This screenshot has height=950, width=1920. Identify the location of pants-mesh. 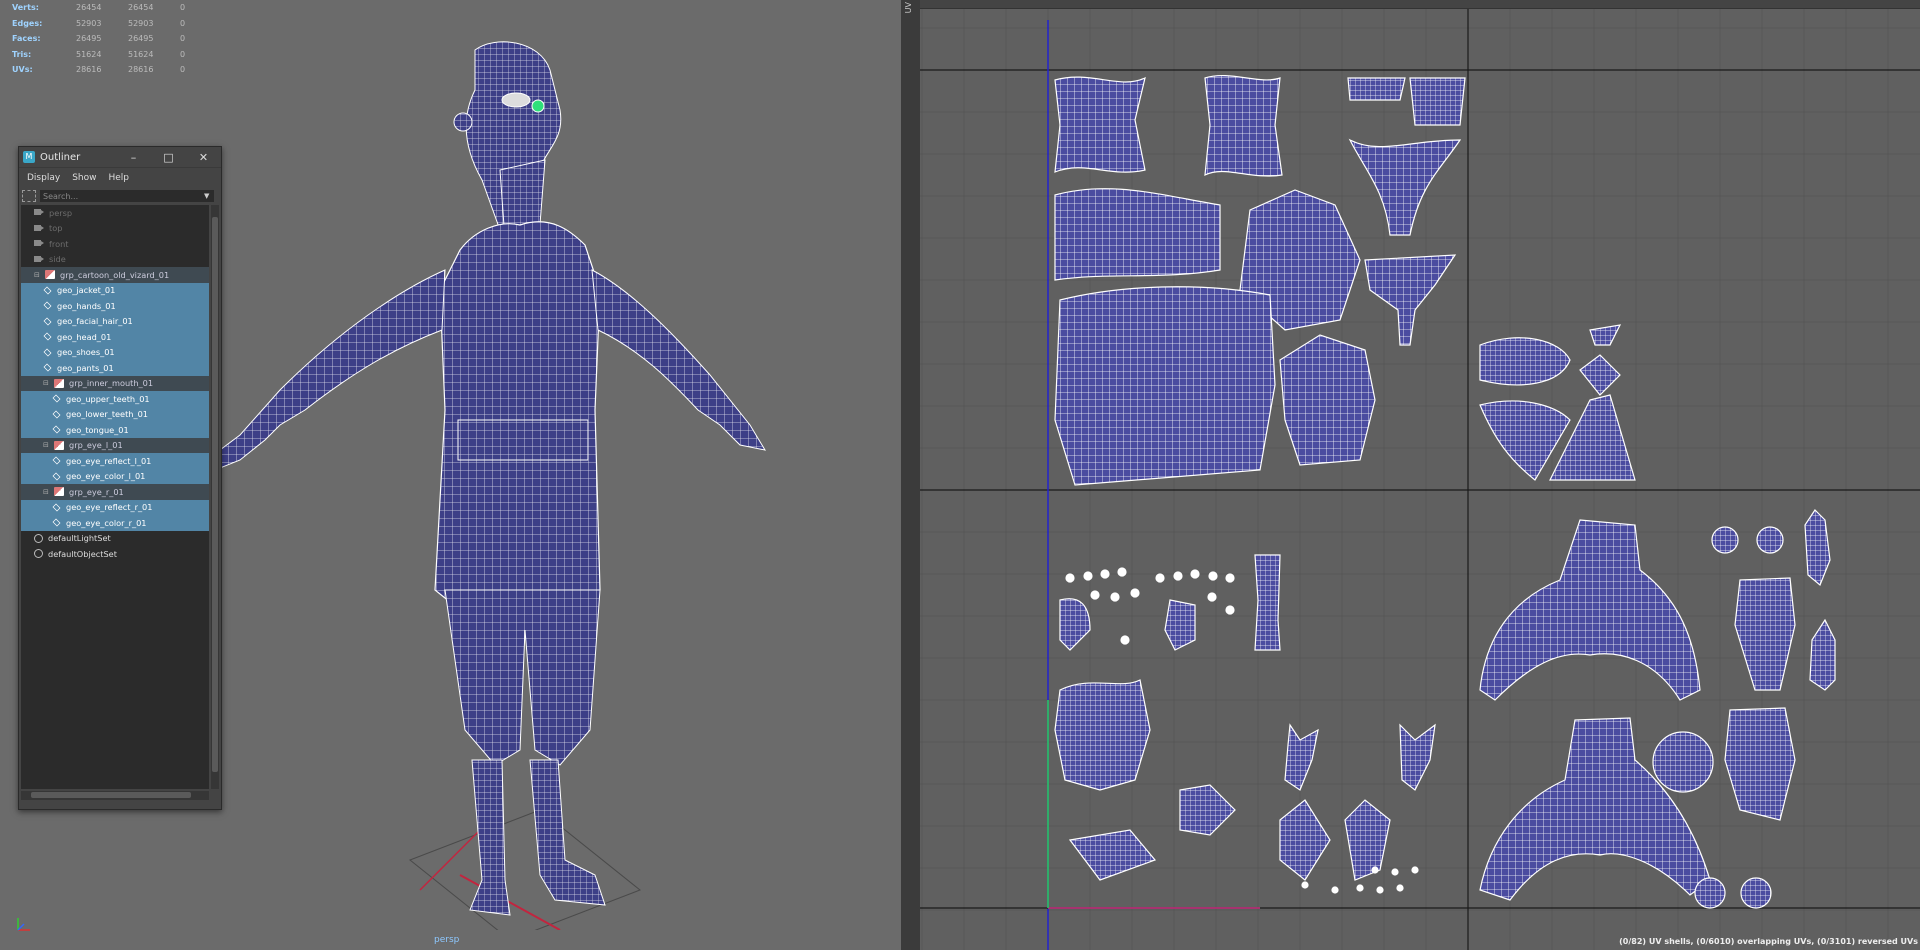
(522, 677).